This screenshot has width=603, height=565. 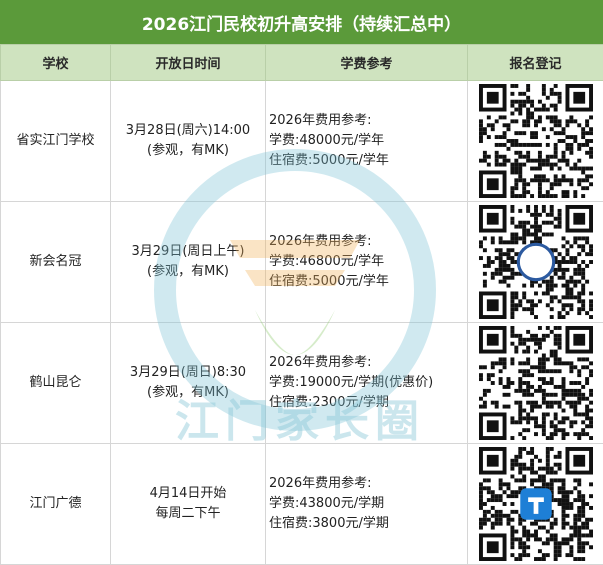 I want to click on header-school: 学校, so click(x=56, y=63).